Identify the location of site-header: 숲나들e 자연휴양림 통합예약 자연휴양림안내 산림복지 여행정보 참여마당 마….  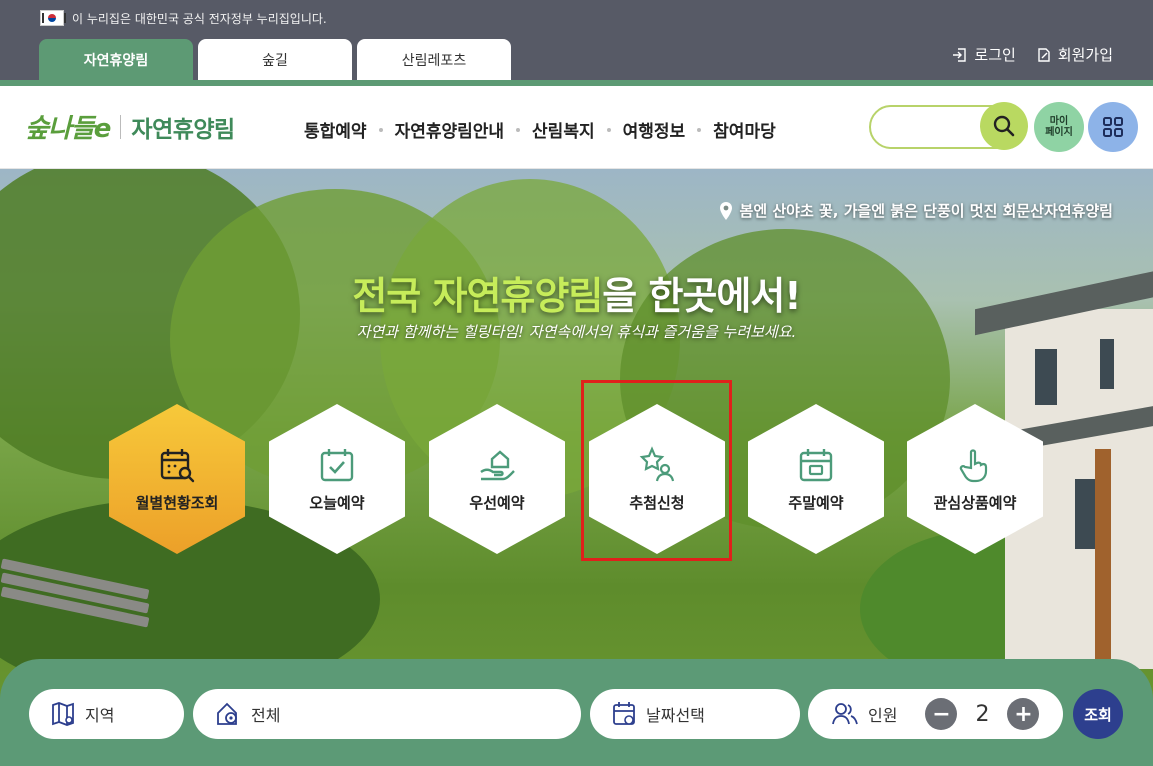
(576, 127).